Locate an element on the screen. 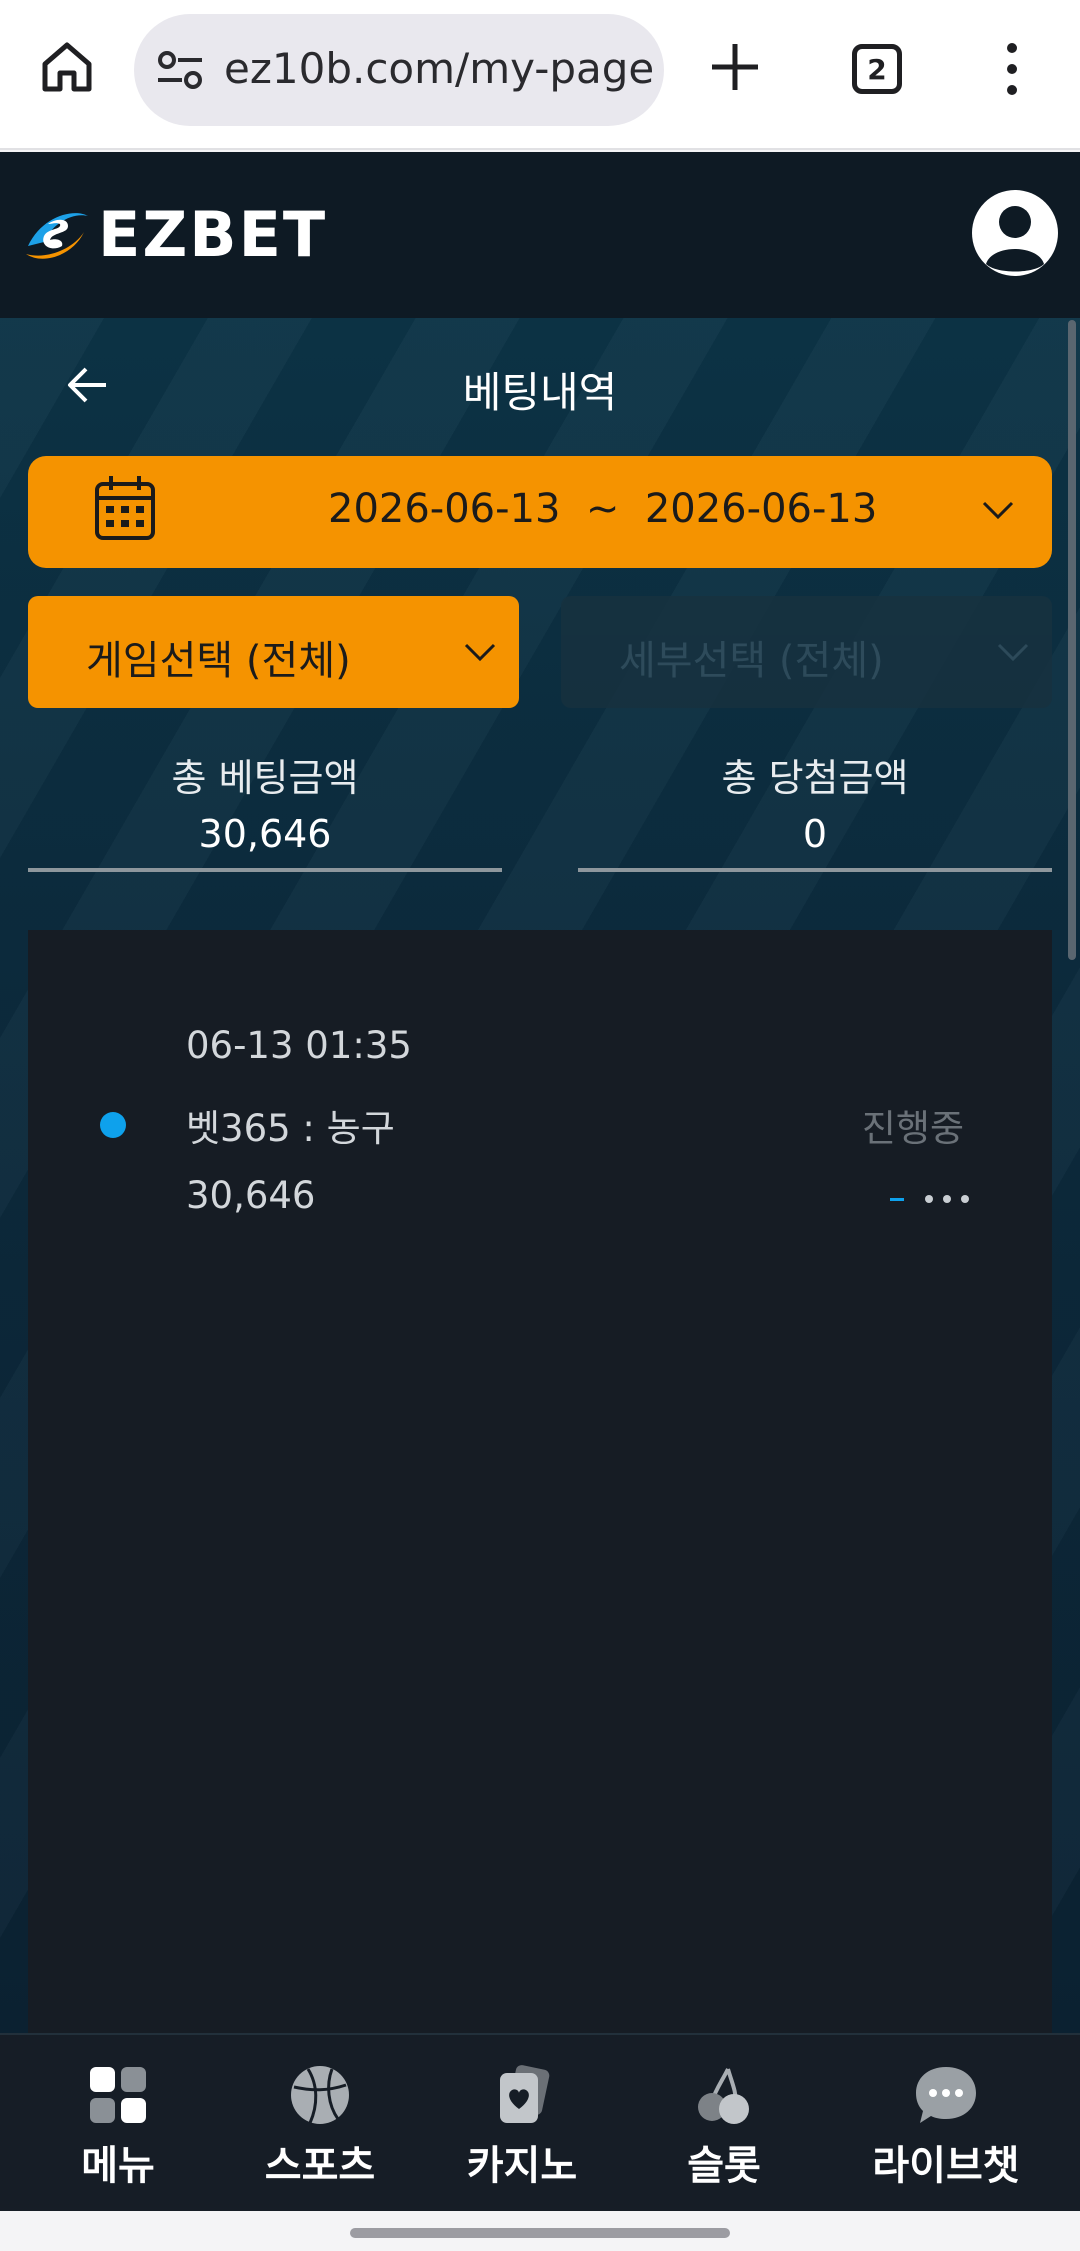  tab-switcher-button: 2 is located at coordinates (877, 69).